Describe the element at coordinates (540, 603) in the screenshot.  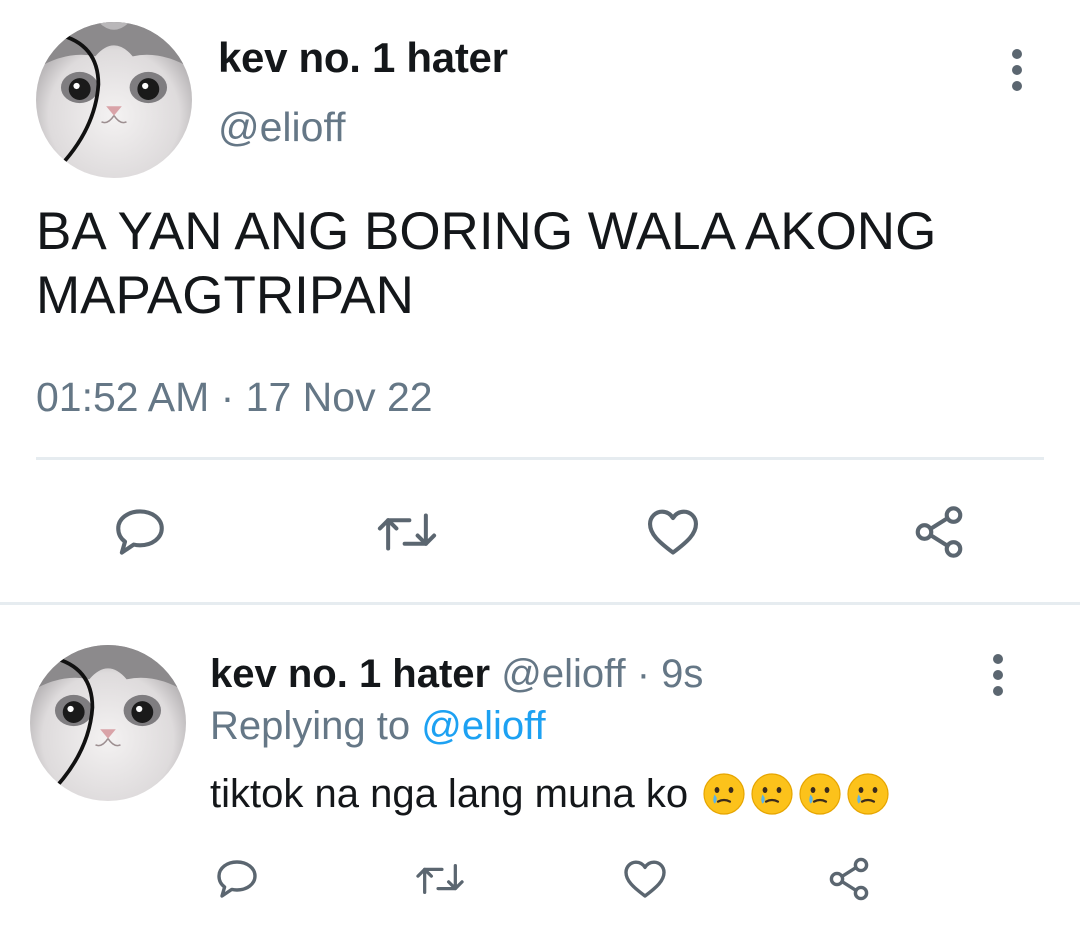
I see `section-divider` at that location.